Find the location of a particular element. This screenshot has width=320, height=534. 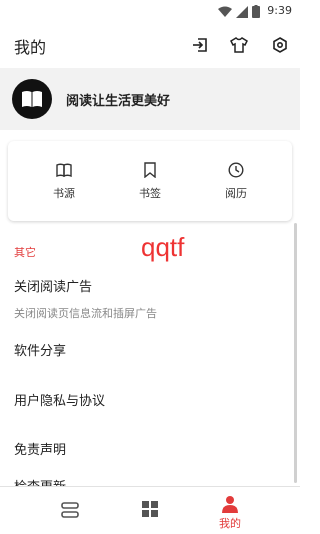

signal-icon is located at coordinates (242, 11).